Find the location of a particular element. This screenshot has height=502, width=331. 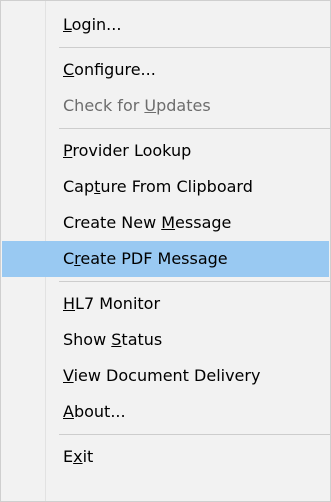

menu-item-provider-lookup: Provider Lookup is located at coordinates (165, 151).